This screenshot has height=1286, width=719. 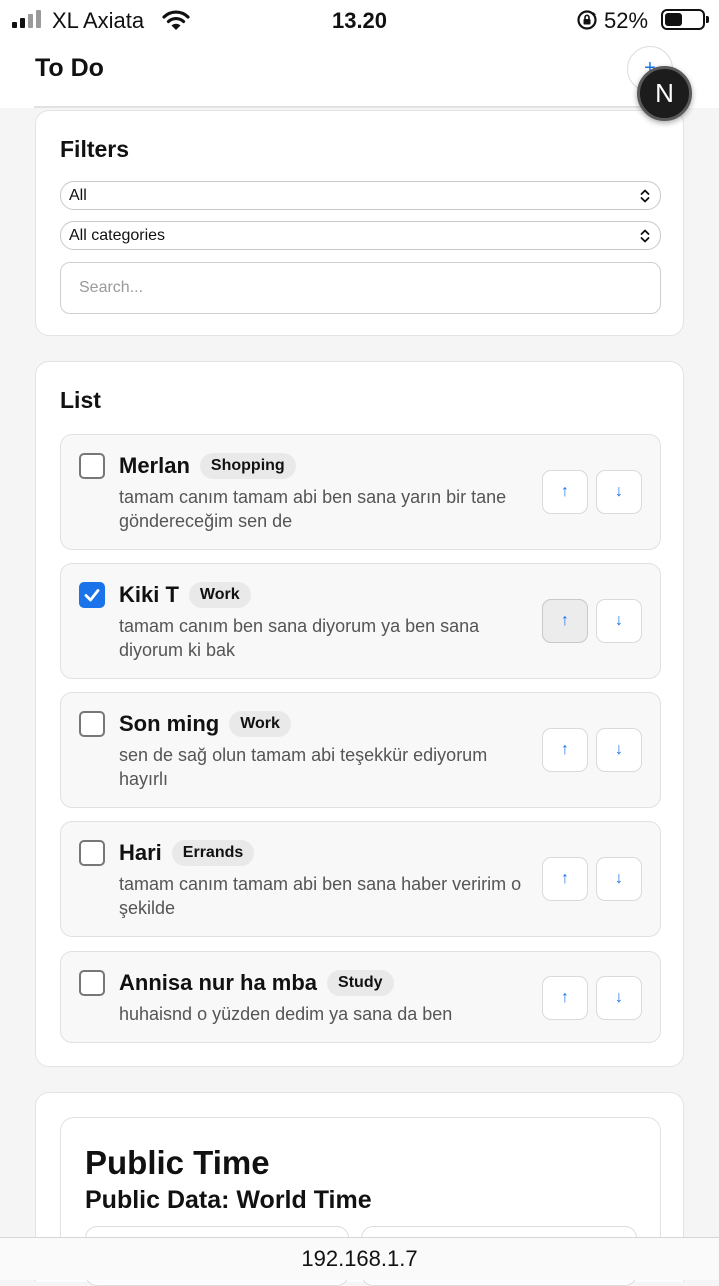 I want to click on category-filter-select: All categories, so click(x=360, y=235).